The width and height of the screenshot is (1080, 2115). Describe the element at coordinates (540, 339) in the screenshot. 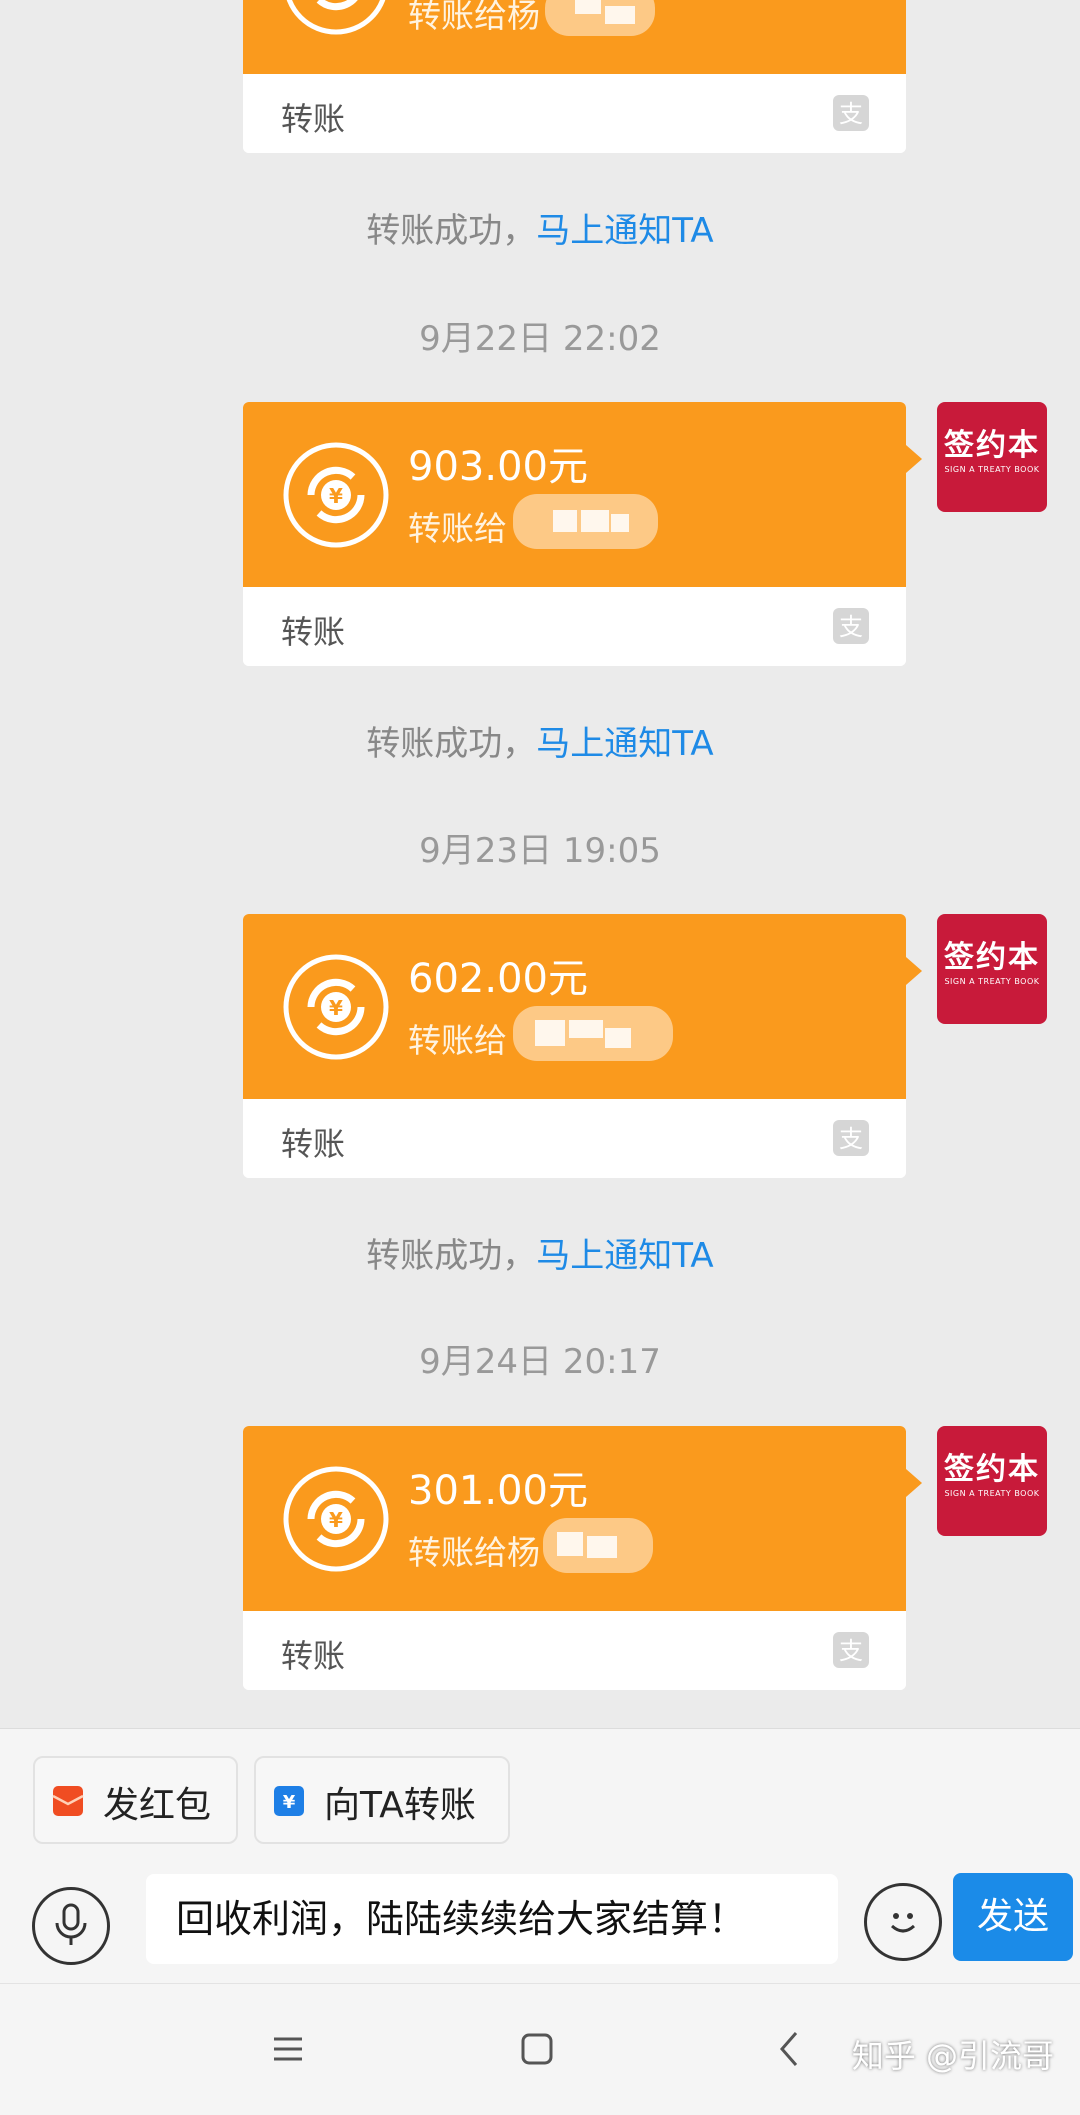

I see `timestamp: 9月22日 22:02` at that location.